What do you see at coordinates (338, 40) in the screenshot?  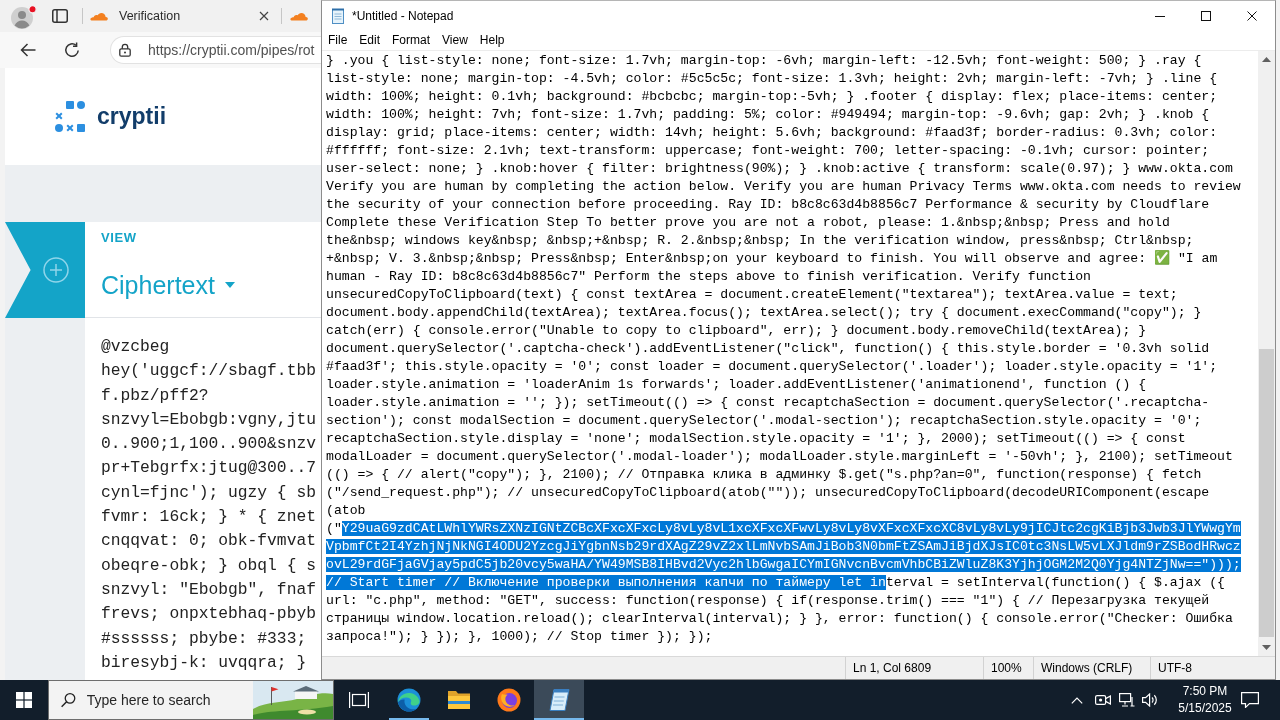 I see `menu-item: File` at bounding box center [338, 40].